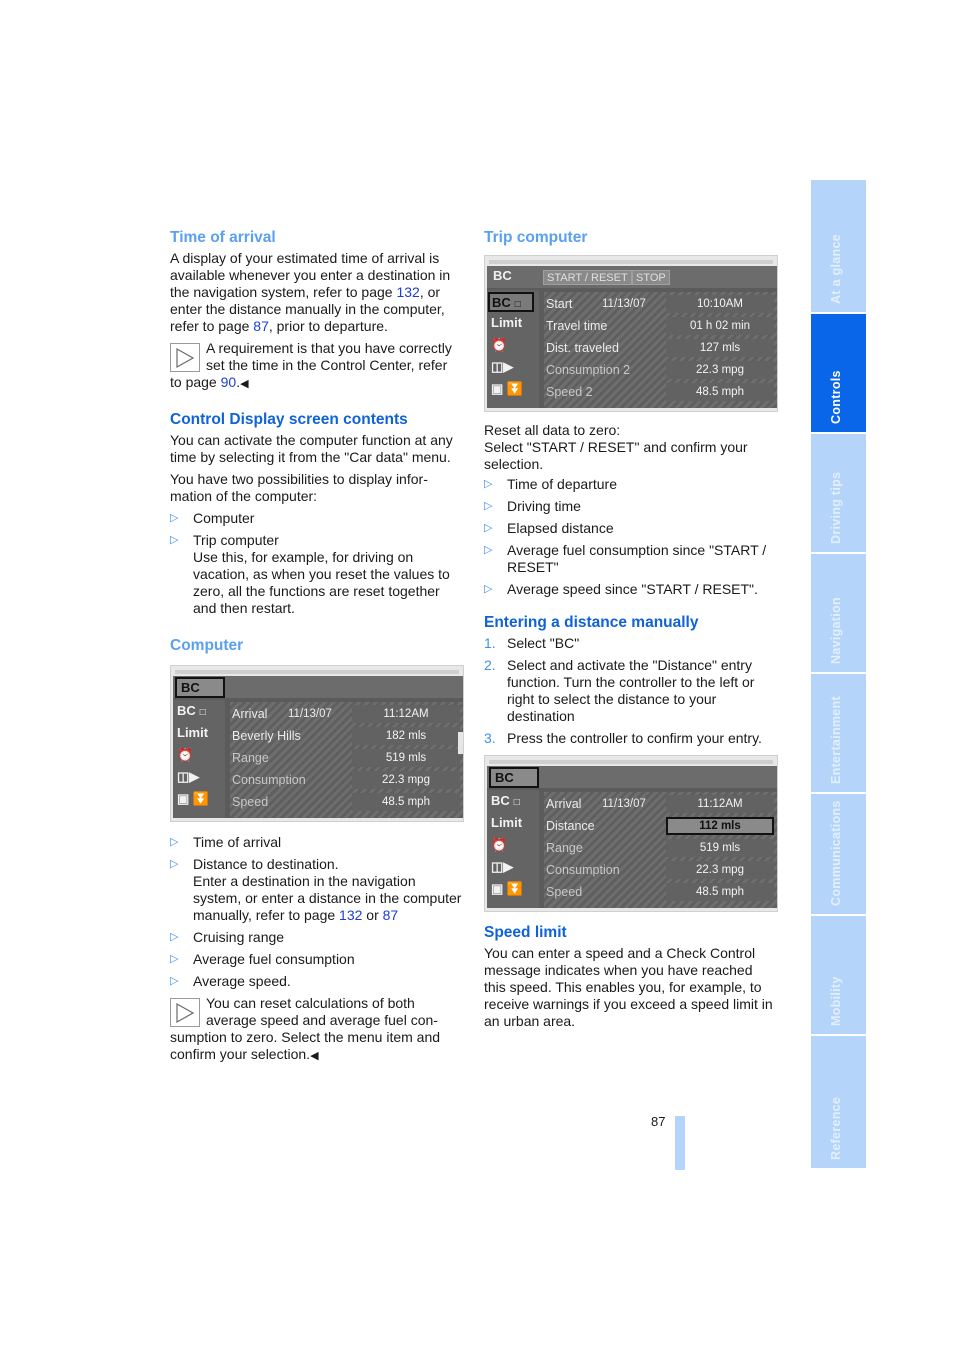  Describe the element at coordinates (632, 777) in the screenshot. I see `screen-header: BC` at that location.